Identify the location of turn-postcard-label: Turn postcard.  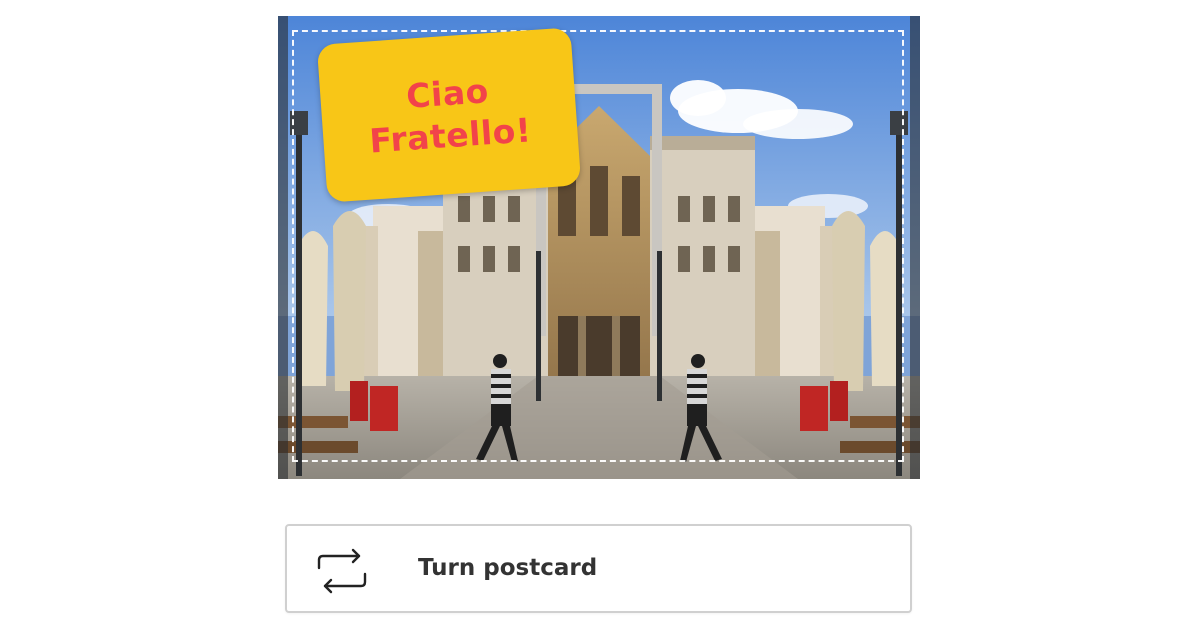
(508, 568).